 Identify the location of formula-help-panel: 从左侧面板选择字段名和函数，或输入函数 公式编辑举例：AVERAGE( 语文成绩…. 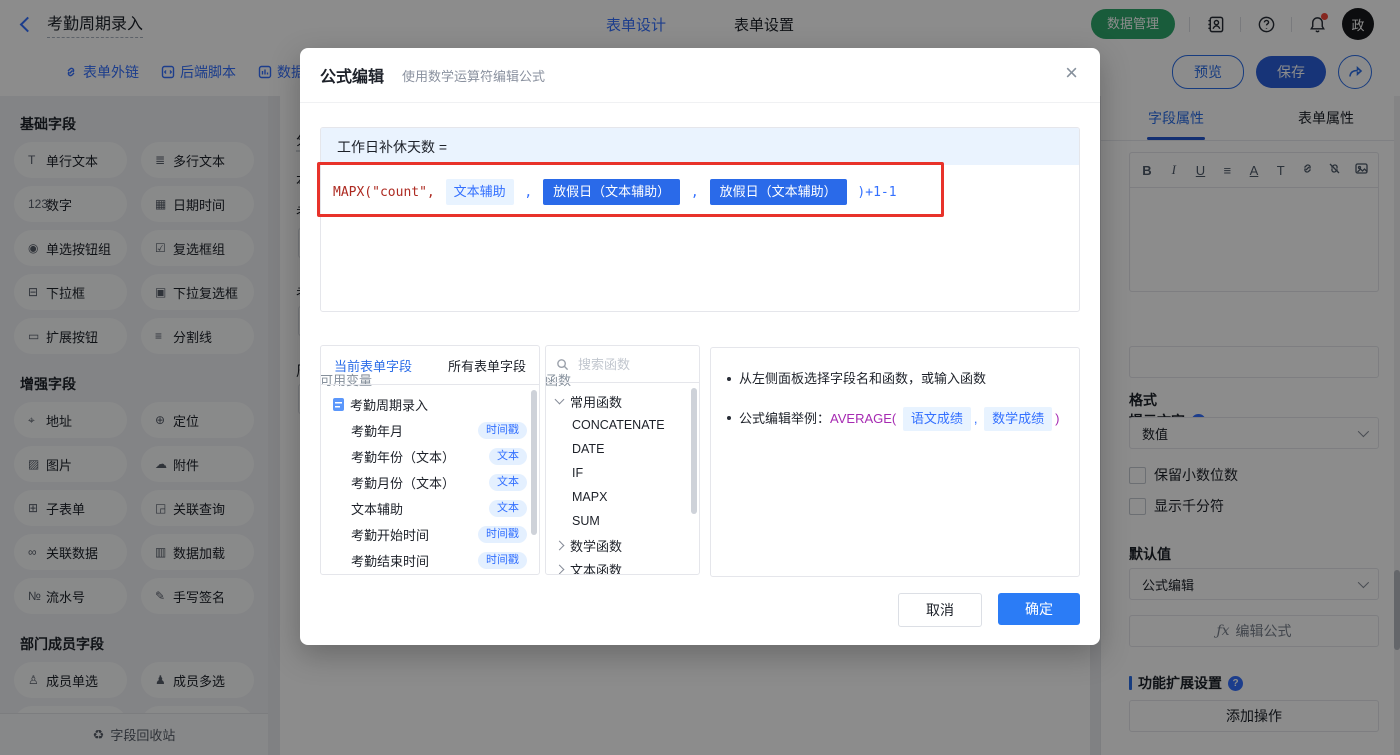
(895, 462).